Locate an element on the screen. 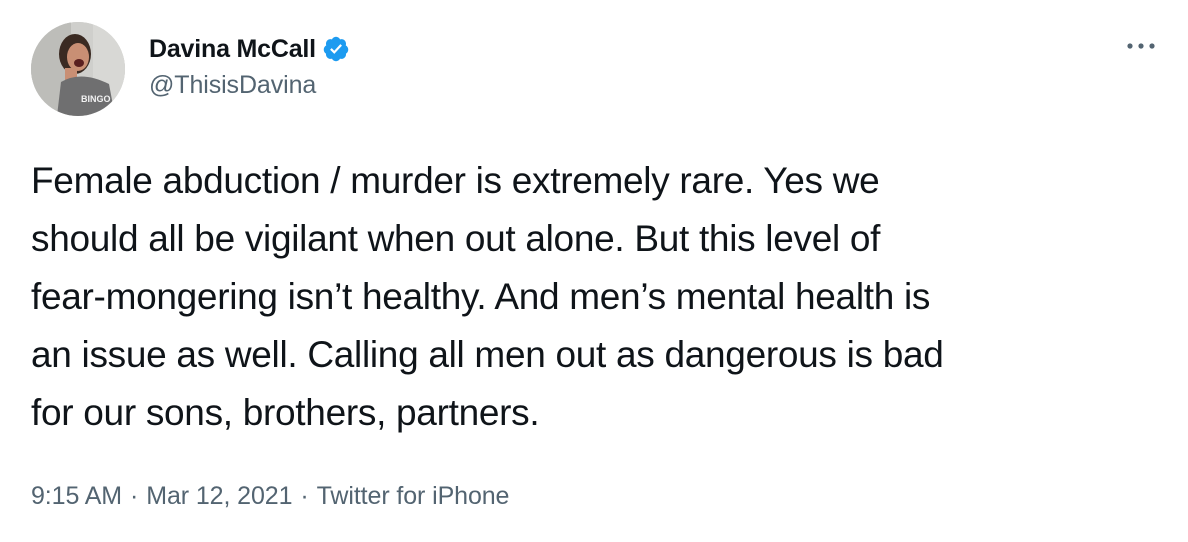 This screenshot has height=542, width=1188. avatar: BINGO is located at coordinates (78, 69).